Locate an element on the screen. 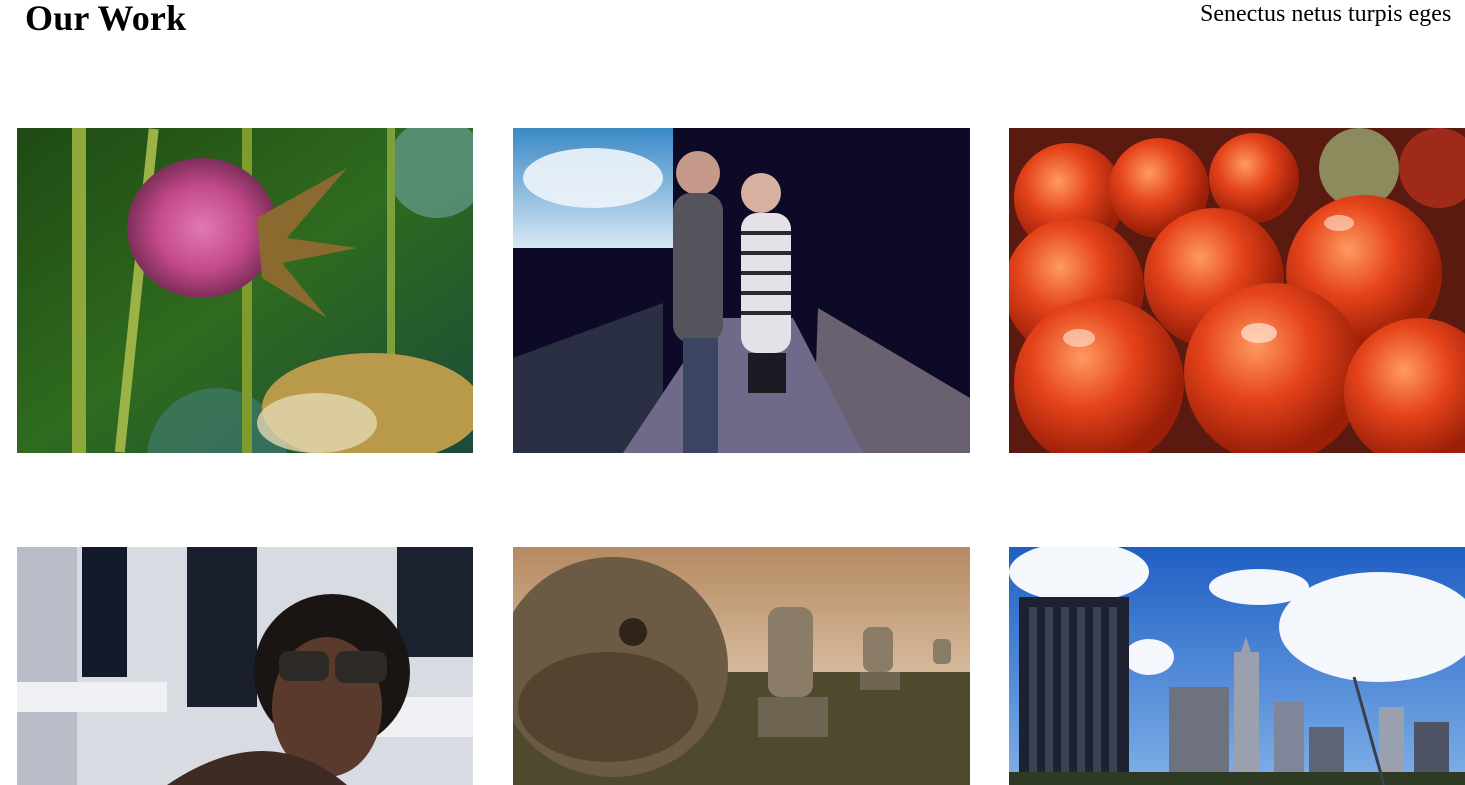 Image resolution: width=1465 pixels, height=785 pixels. portrait-image is located at coordinates (245, 666).